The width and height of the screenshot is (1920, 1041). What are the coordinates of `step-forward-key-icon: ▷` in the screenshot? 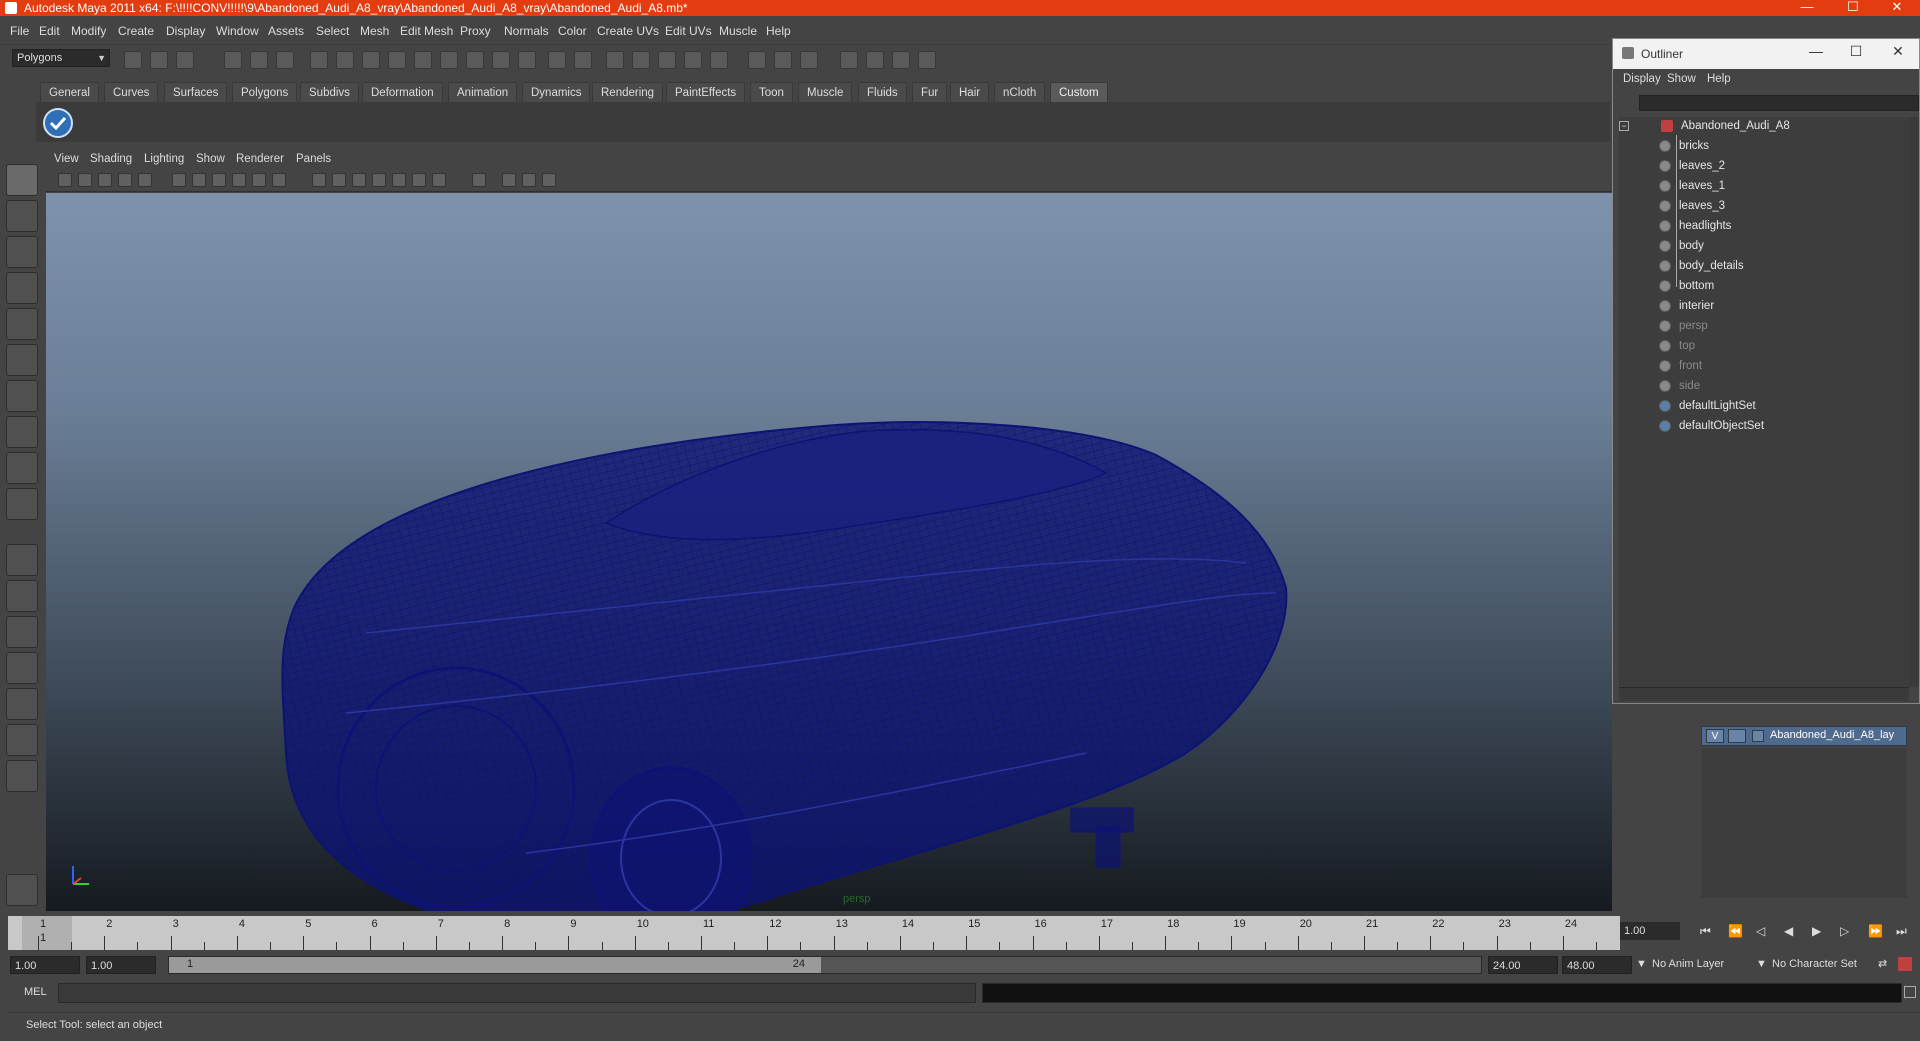 It's located at (1844, 931).